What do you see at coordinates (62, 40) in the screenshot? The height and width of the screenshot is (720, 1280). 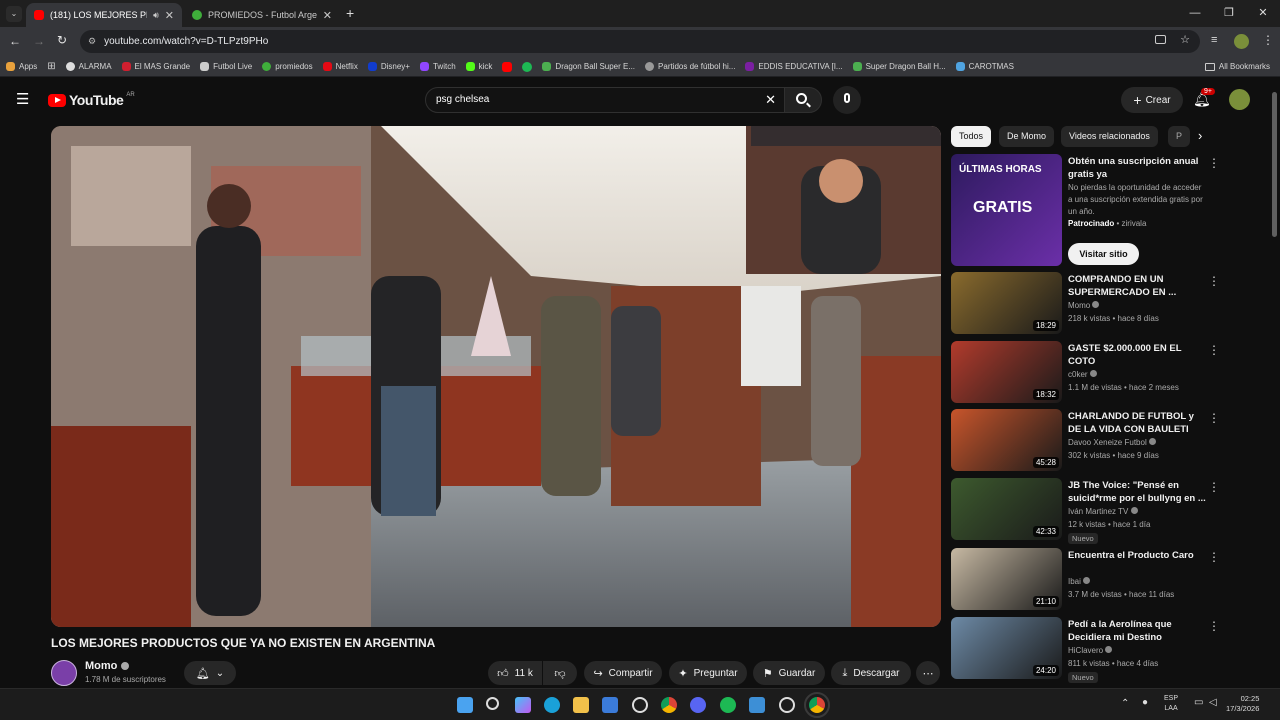 I see `reload-icon: ↻` at bounding box center [62, 40].